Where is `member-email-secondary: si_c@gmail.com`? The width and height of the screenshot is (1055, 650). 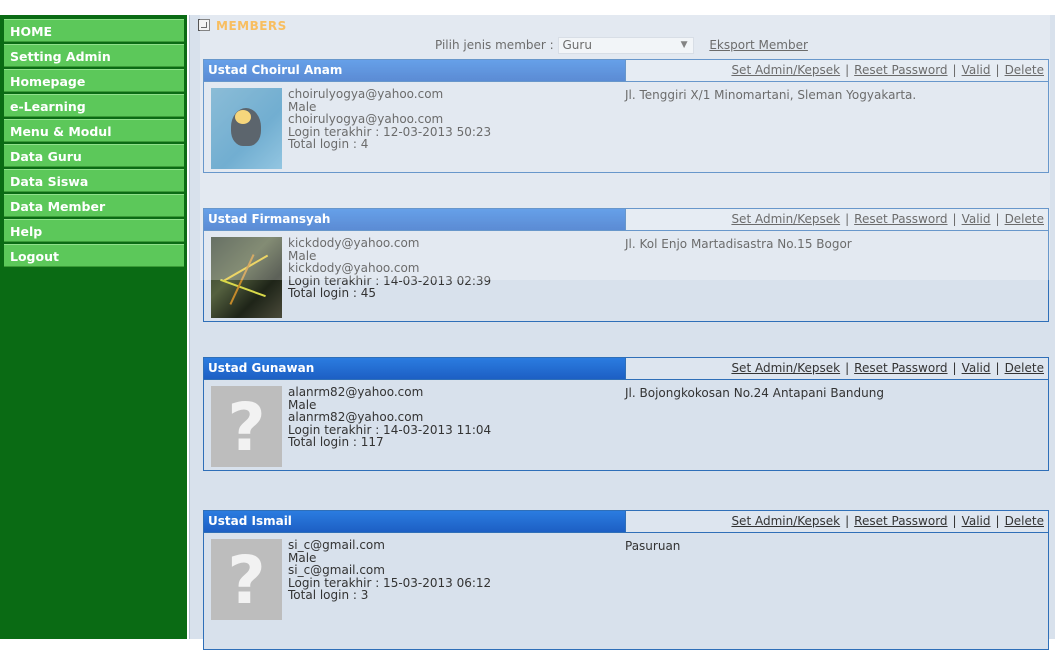 member-email-secondary: si_c@gmail.com is located at coordinates (336, 570).